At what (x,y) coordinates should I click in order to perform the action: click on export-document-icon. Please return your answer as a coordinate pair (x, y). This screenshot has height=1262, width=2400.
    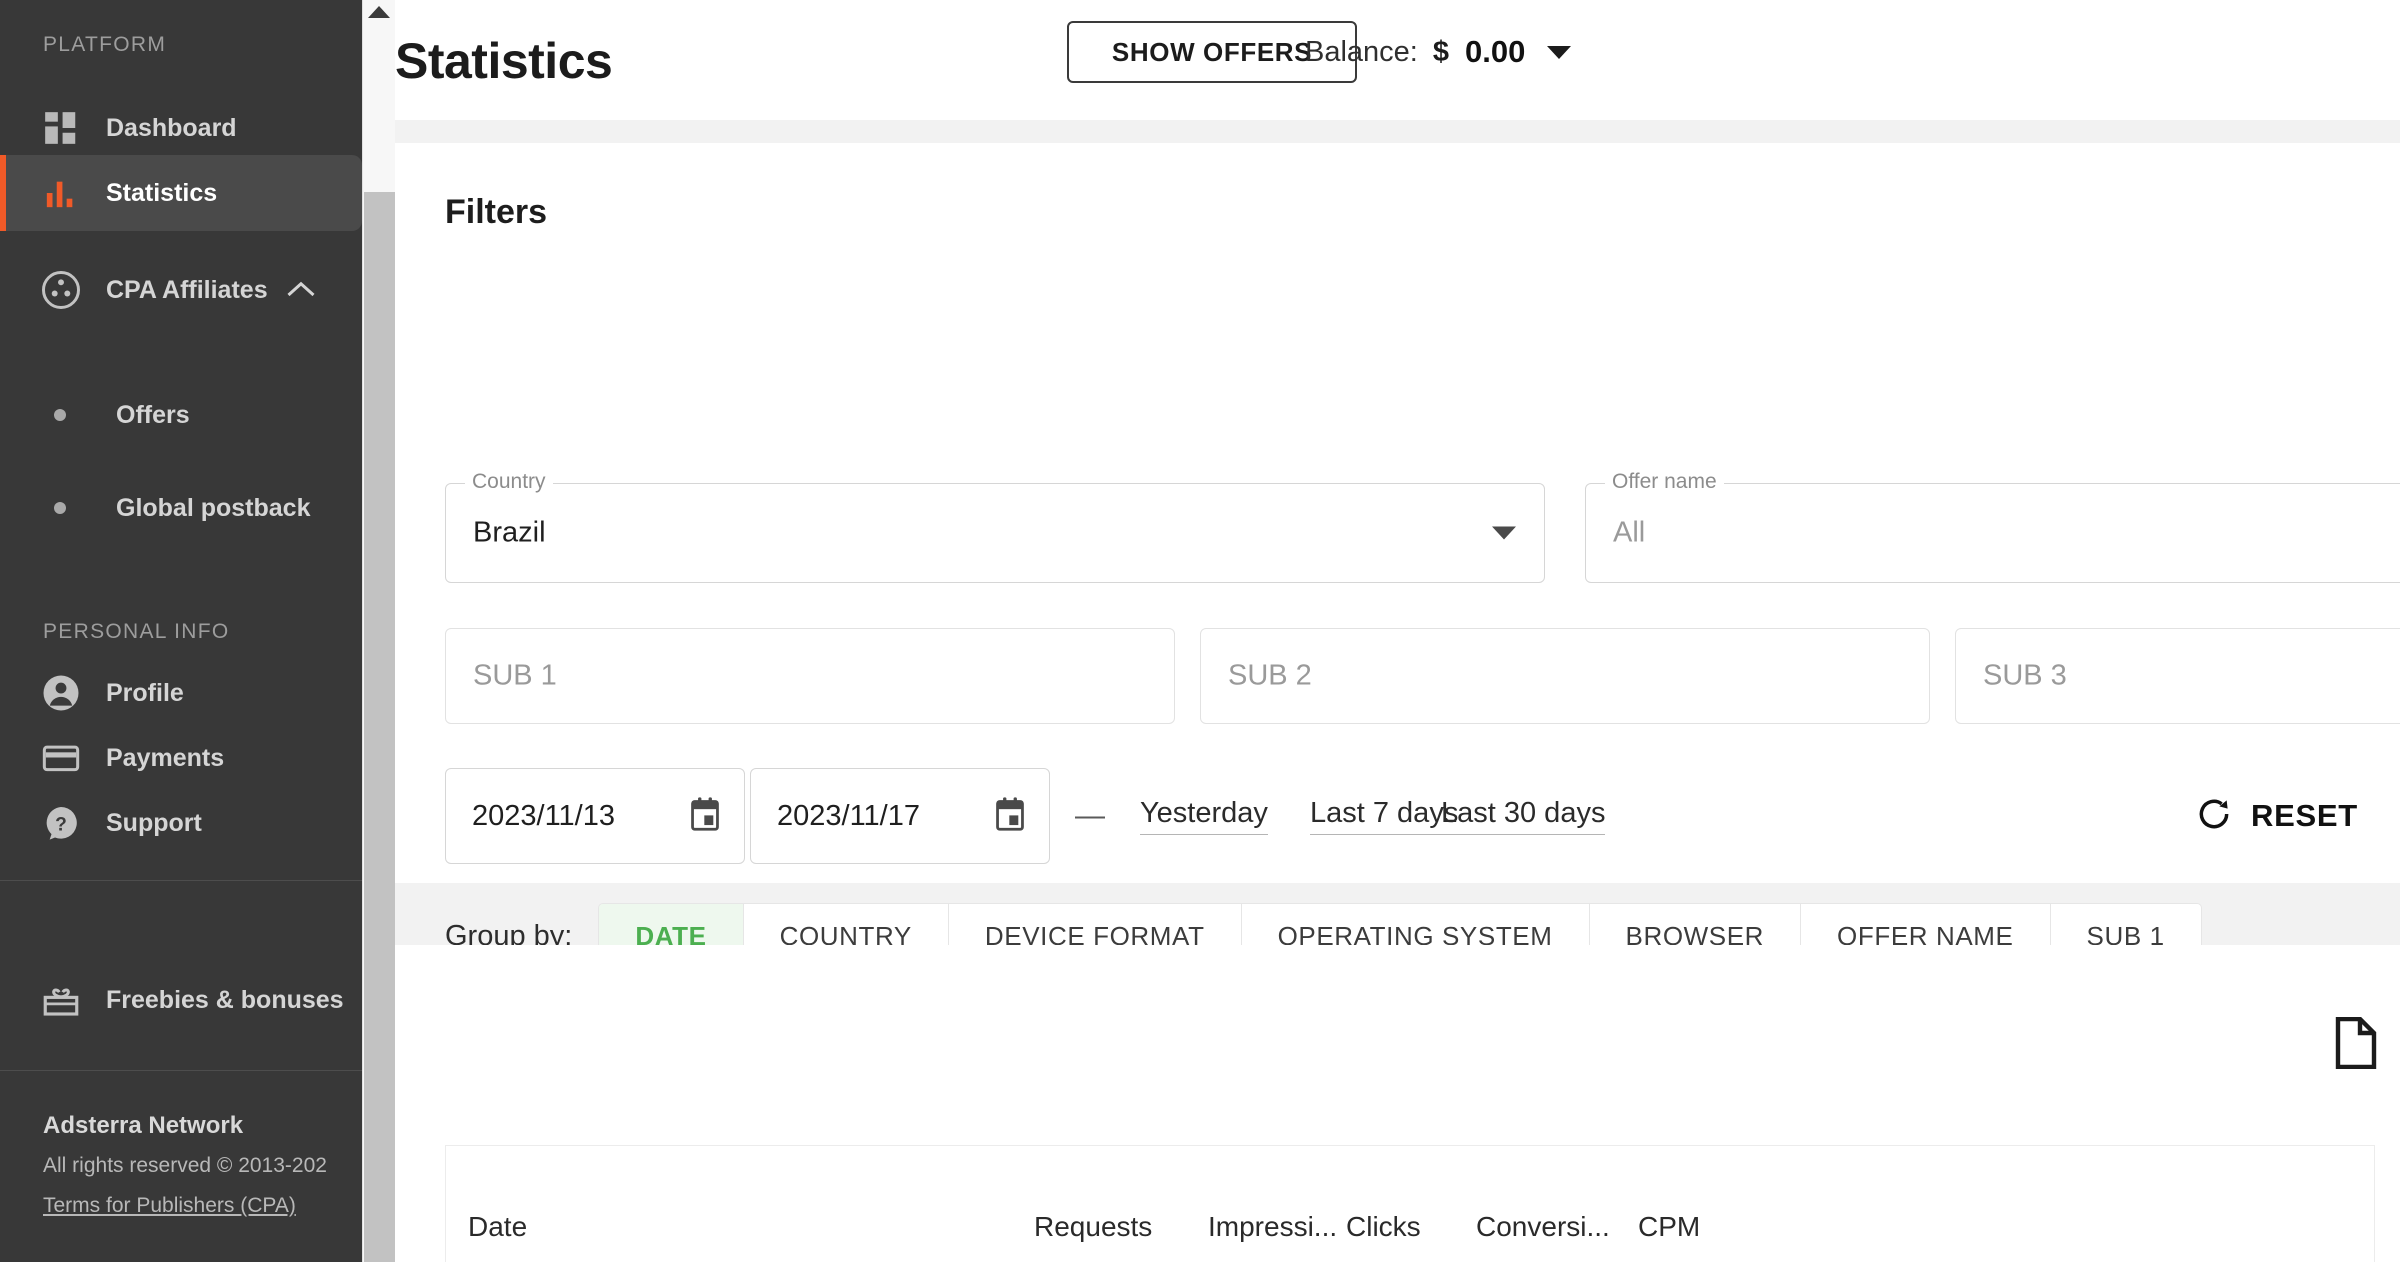
    Looking at the image, I should click on (2356, 1045).